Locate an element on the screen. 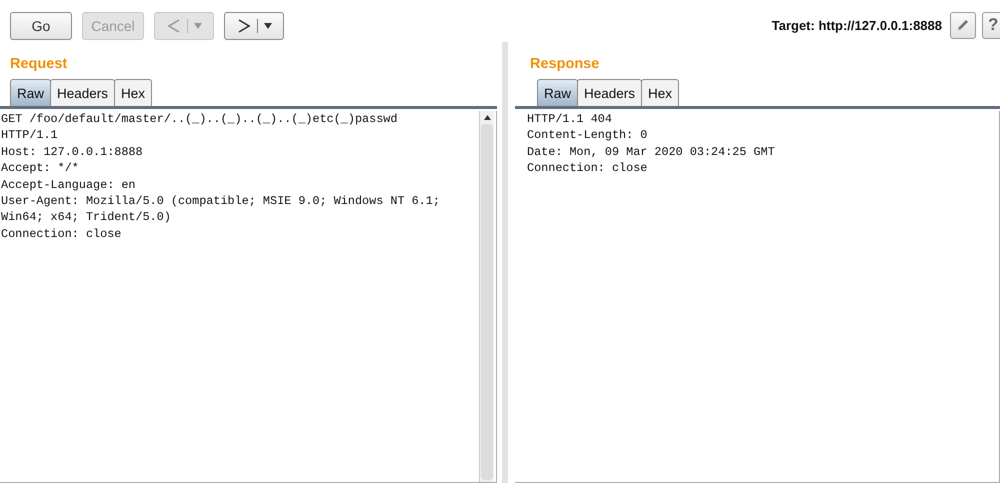 The width and height of the screenshot is (1000, 483). text-line: Host: 127.0.0.1:8888 is located at coordinates (72, 152).